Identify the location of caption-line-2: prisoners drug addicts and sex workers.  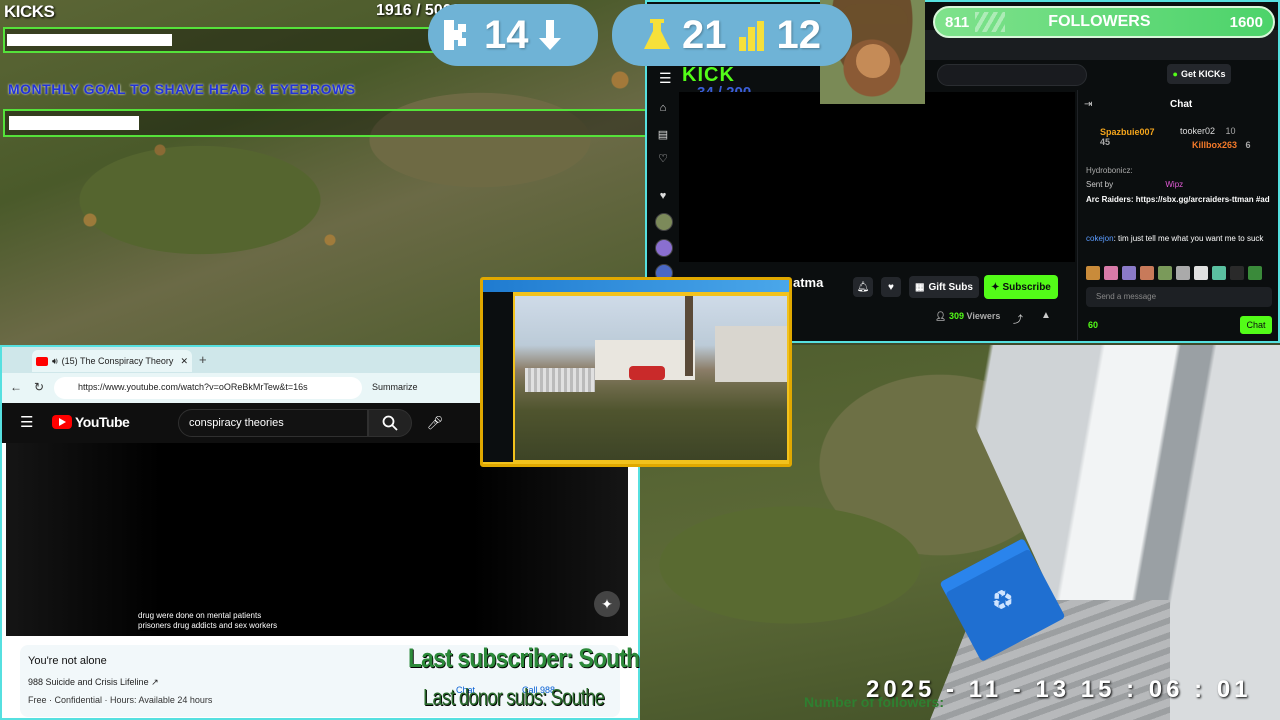
(208, 625).